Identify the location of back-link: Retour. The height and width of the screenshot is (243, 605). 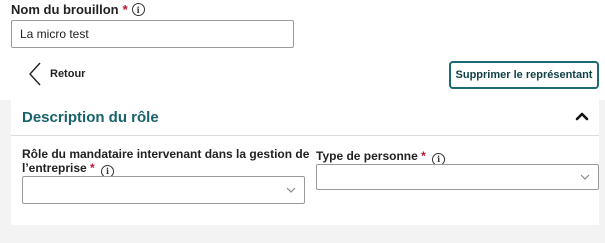
(57, 74).